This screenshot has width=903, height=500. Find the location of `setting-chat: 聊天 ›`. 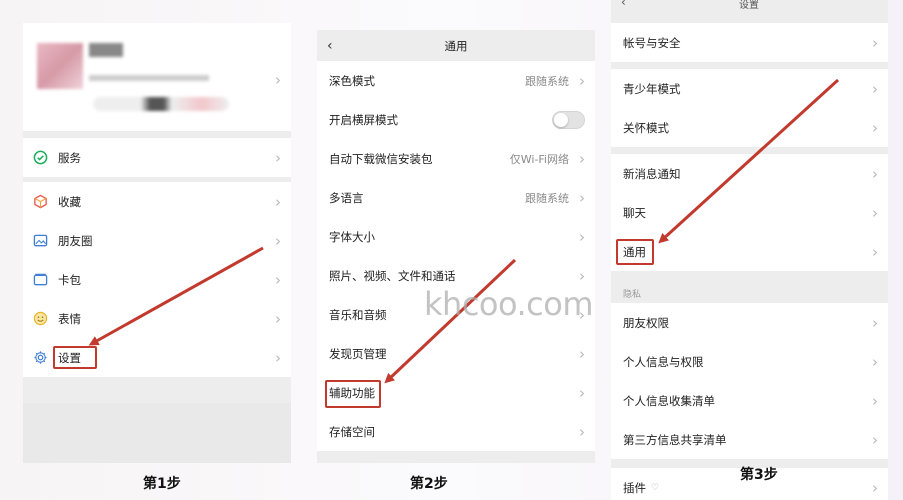

setting-chat: 聊天 › is located at coordinates (749, 212).